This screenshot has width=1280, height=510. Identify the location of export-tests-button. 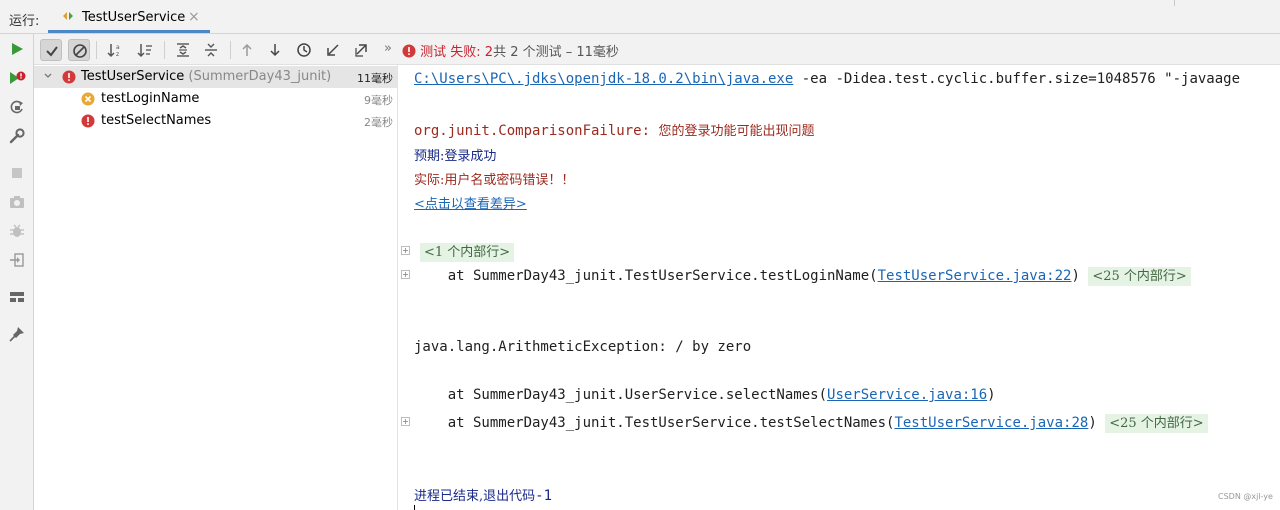
(361, 50).